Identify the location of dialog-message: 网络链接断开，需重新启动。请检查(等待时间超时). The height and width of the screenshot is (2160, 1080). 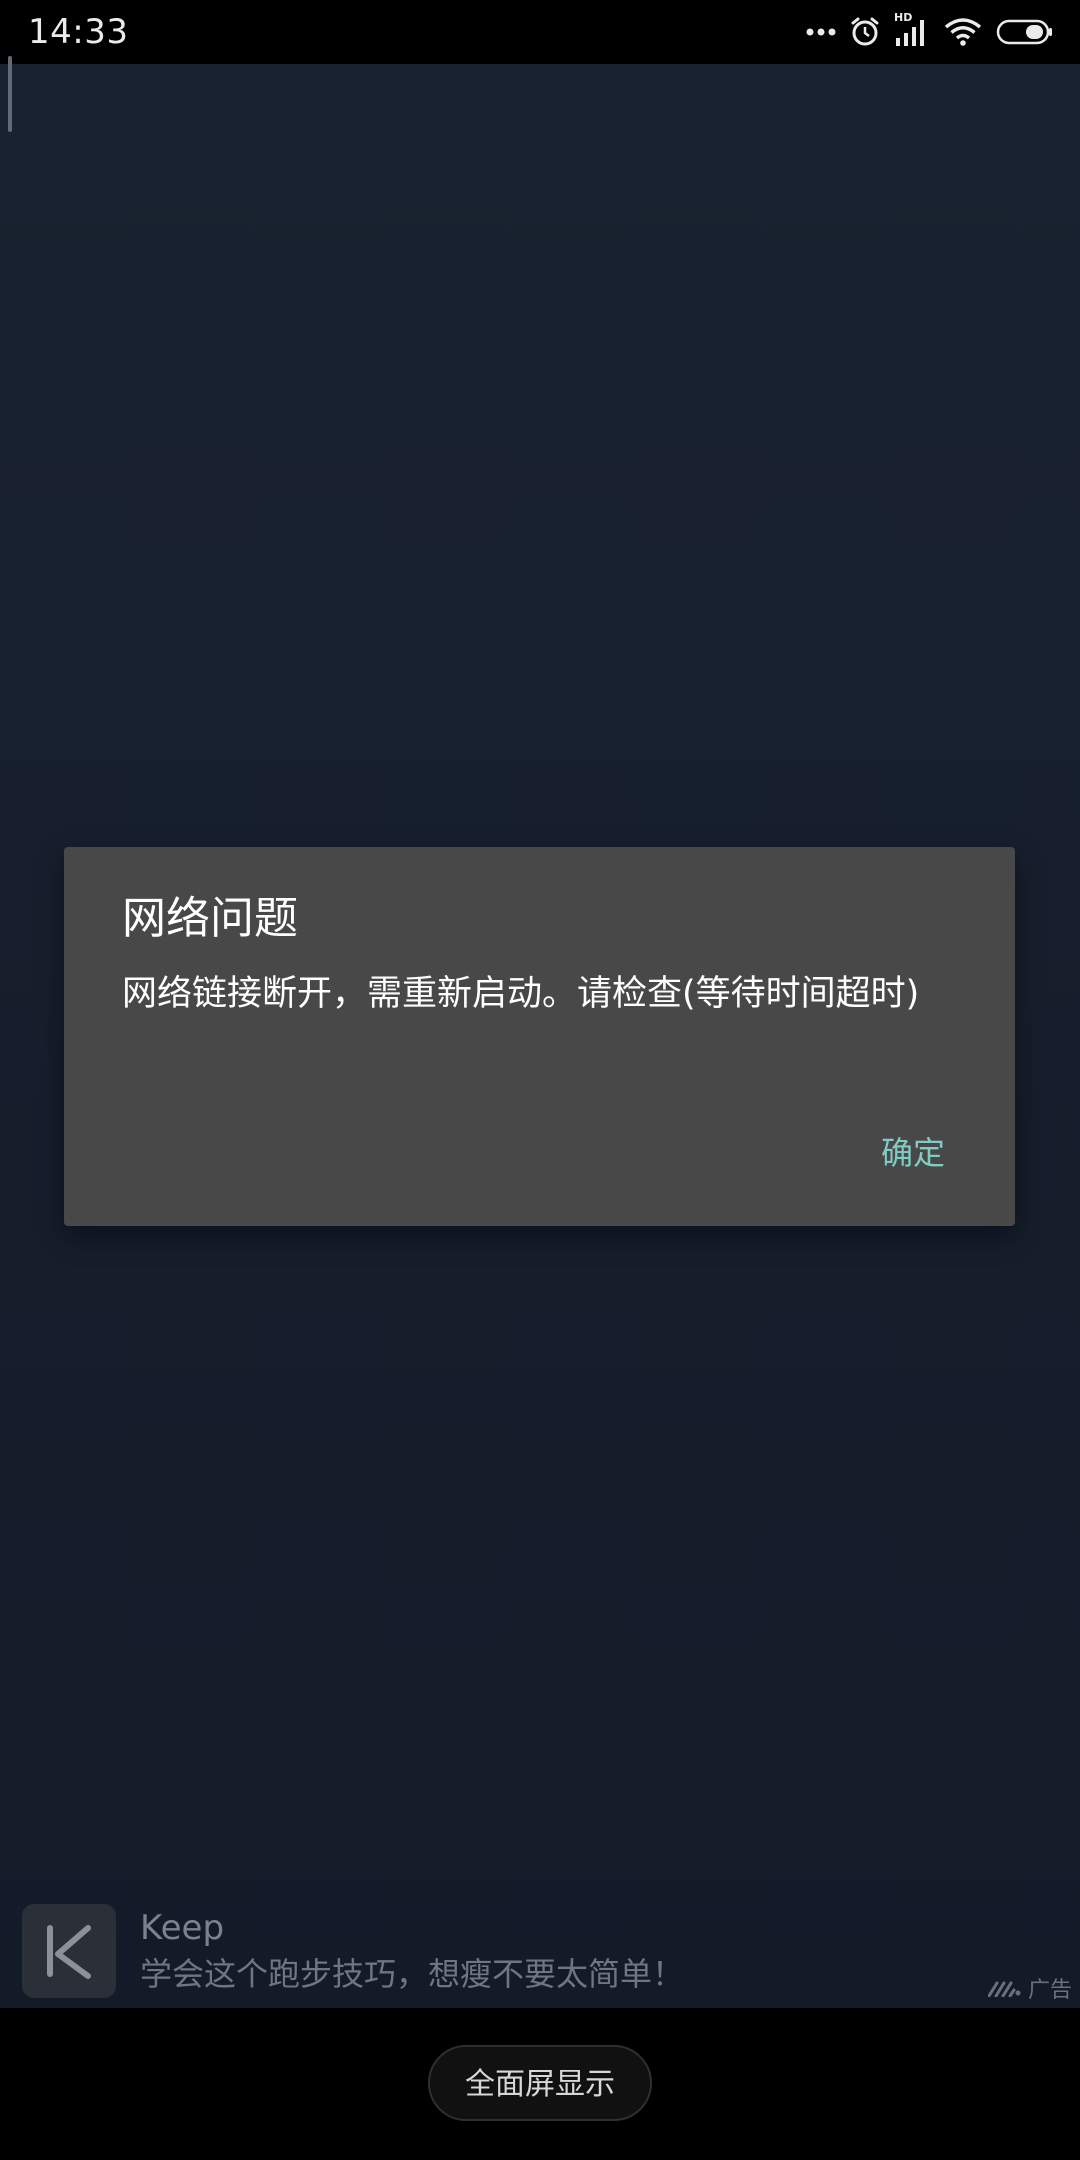
(521, 994).